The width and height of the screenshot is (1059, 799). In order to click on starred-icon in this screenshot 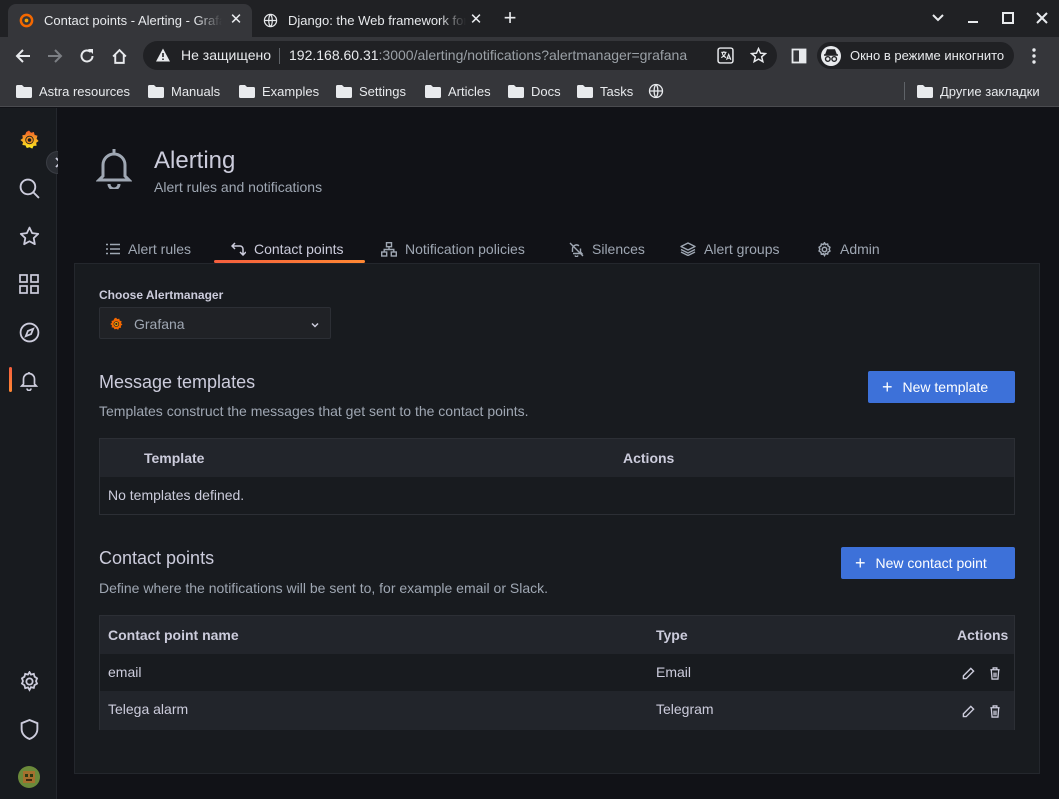, I will do `click(29, 236)`.